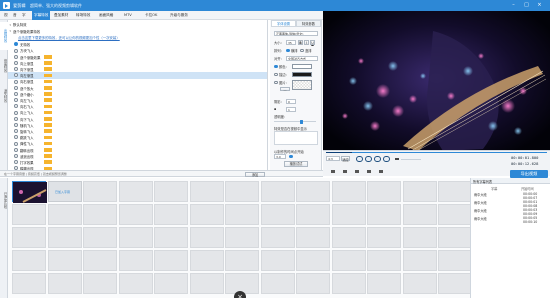 The width and height of the screenshot is (550, 298). I want to click on minimize-icon: –, so click(513, 5).